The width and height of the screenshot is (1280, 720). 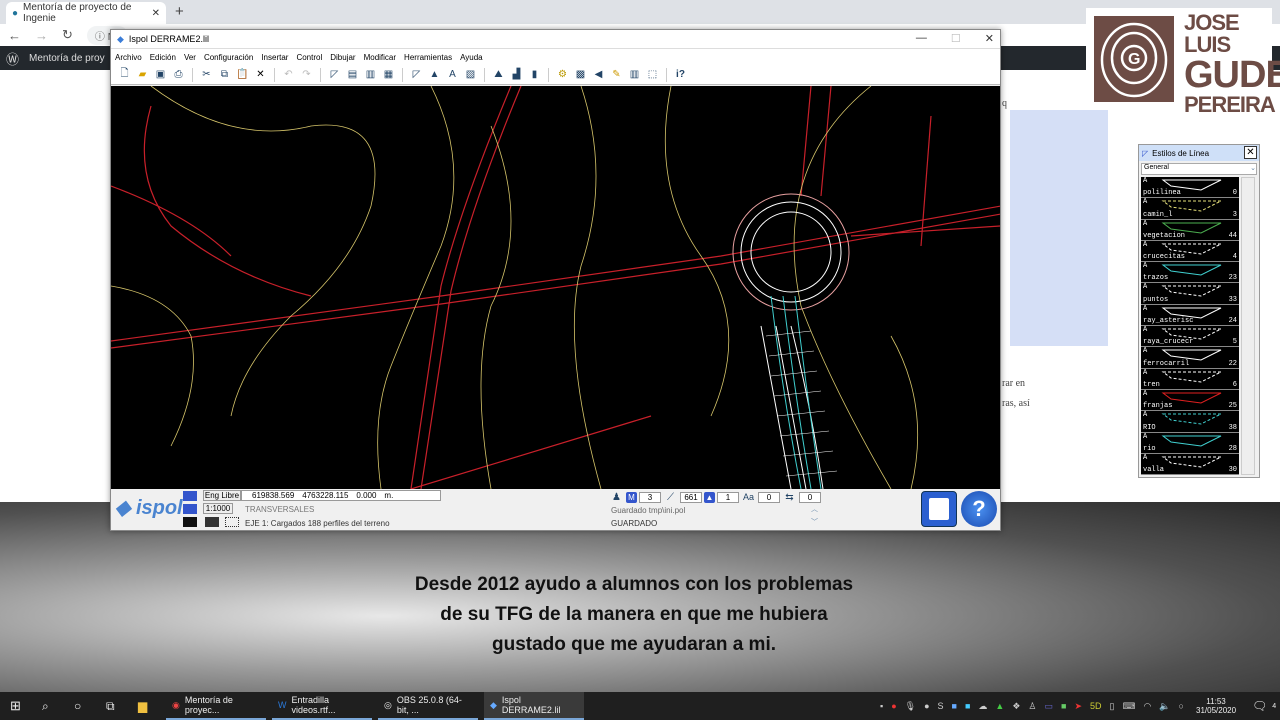 What do you see at coordinates (14, 35) in the screenshot?
I see `back-icon: ←` at bounding box center [14, 35].